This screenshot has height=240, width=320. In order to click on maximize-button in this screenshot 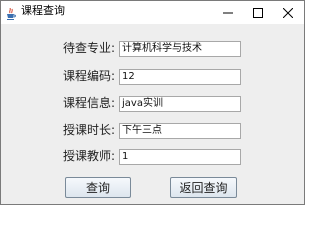, I will do `click(258, 12)`.